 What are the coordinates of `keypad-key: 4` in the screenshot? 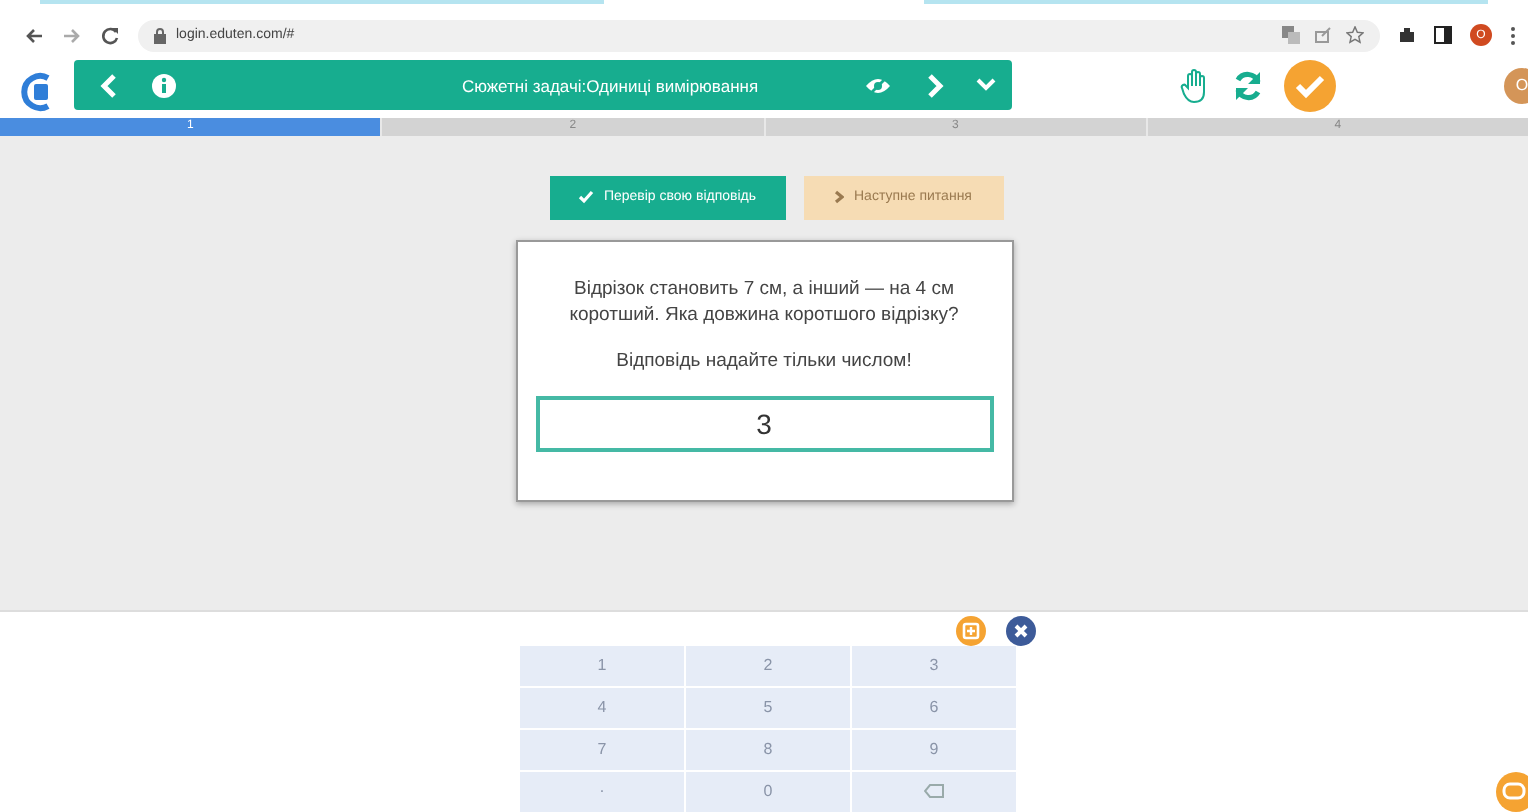 It's located at (602, 707).